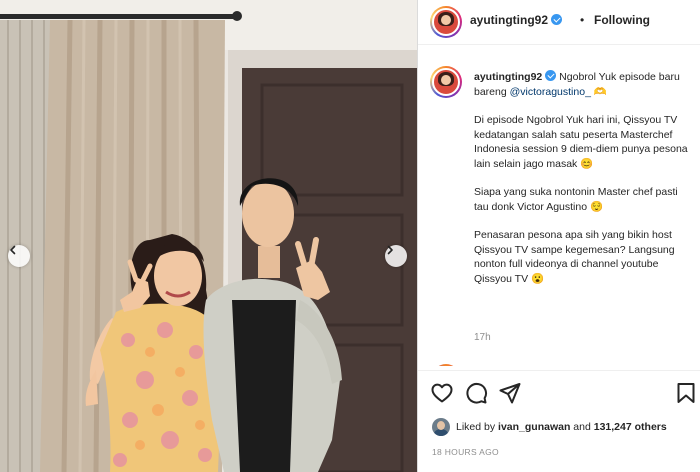 This screenshot has height=472, width=700. What do you see at coordinates (446, 365) in the screenshot?
I see `comment-avatar` at bounding box center [446, 365].